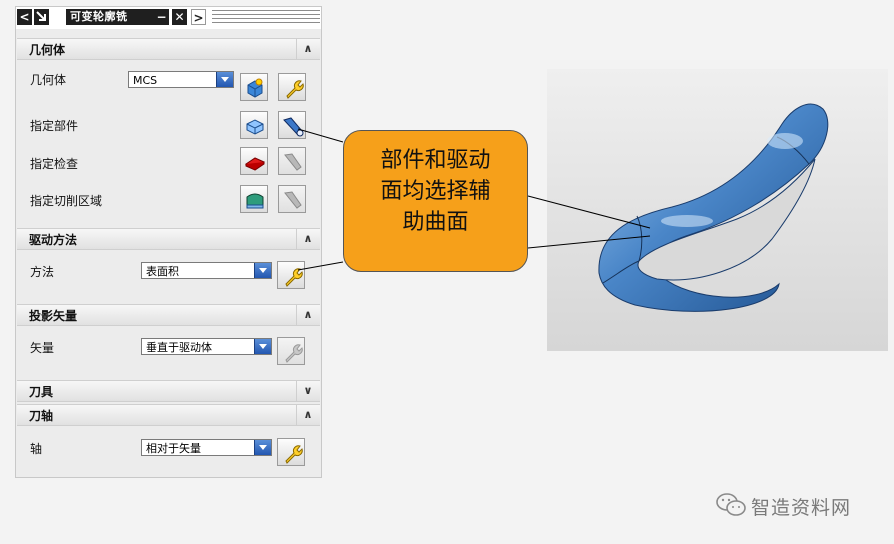  What do you see at coordinates (435, 160) in the screenshot?
I see `callout-line-1: 部件和驱动` at bounding box center [435, 160].